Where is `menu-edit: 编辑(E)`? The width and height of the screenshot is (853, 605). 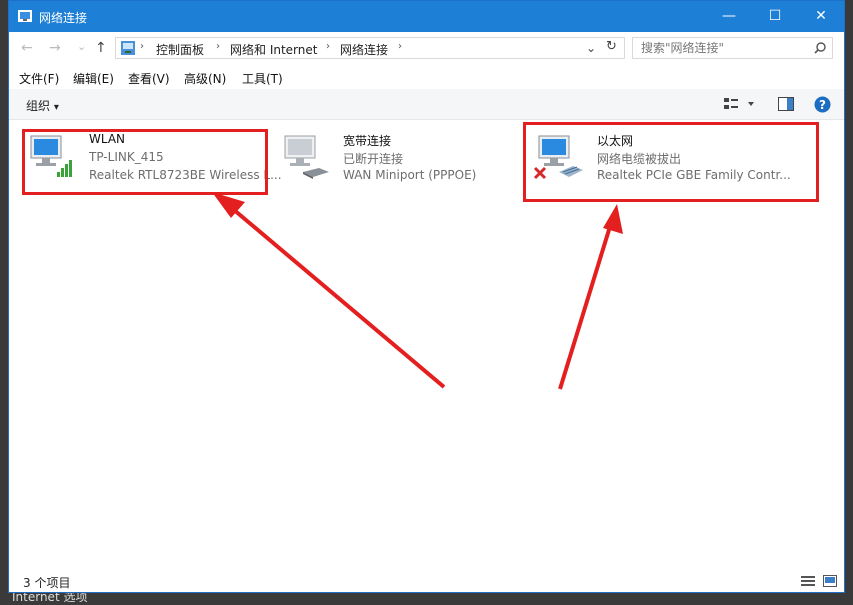
menu-edit: 编辑(E) is located at coordinates (93, 78).